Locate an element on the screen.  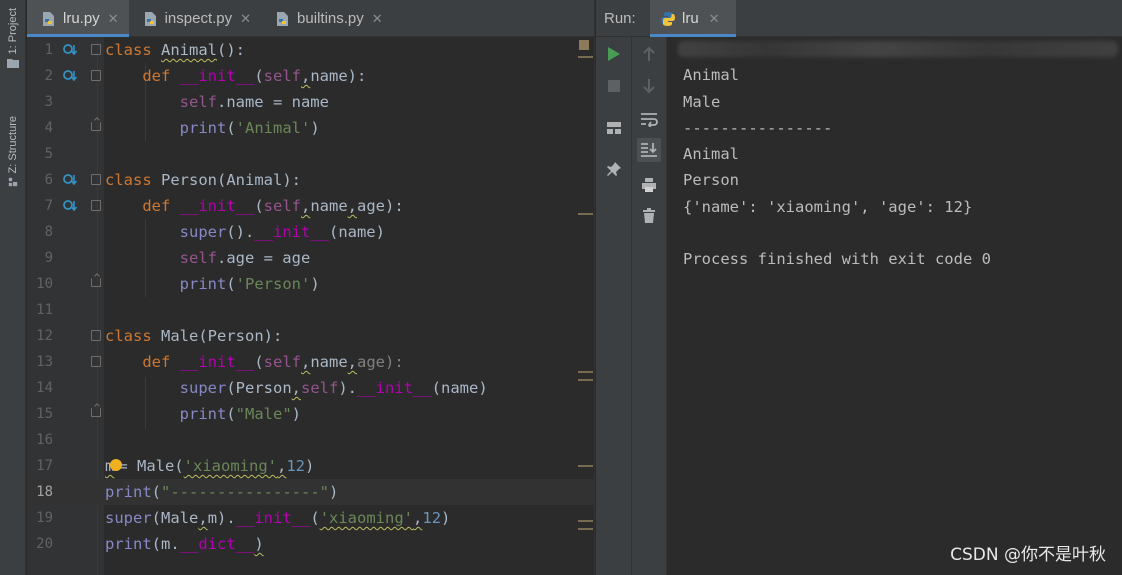
code-text: class Male(Person): is located at coordinates (194, 336).